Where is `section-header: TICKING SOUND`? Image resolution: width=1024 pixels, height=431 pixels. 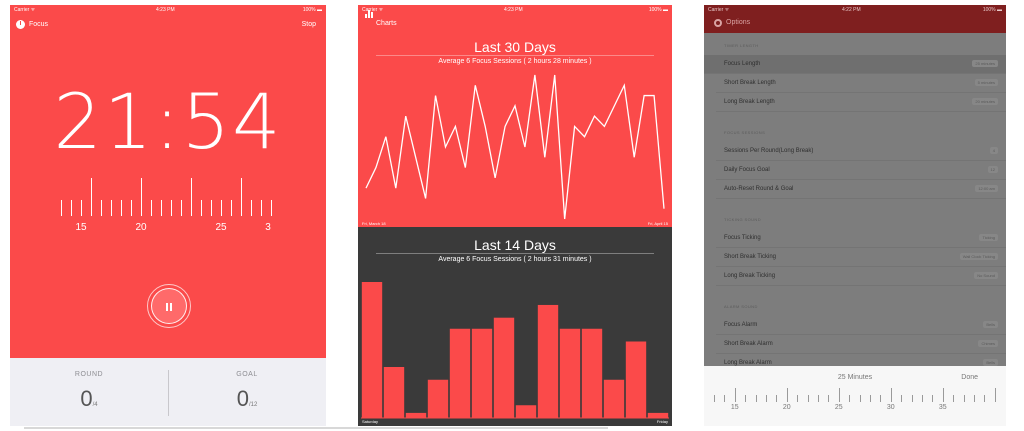 section-header: TICKING SOUND is located at coordinates (742, 219).